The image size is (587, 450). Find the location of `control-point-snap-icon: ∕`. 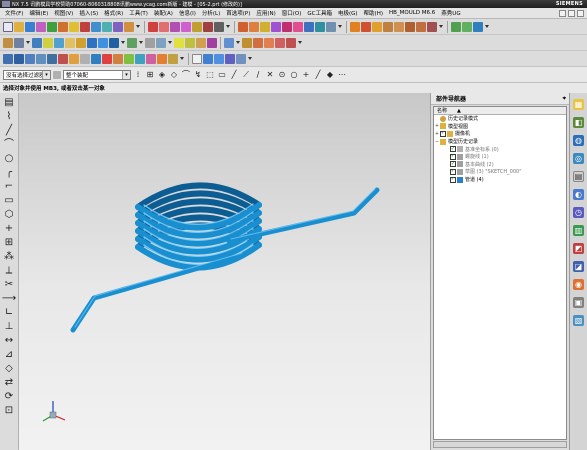

control-point-snap-icon: ∕ is located at coordinates (258, 75).